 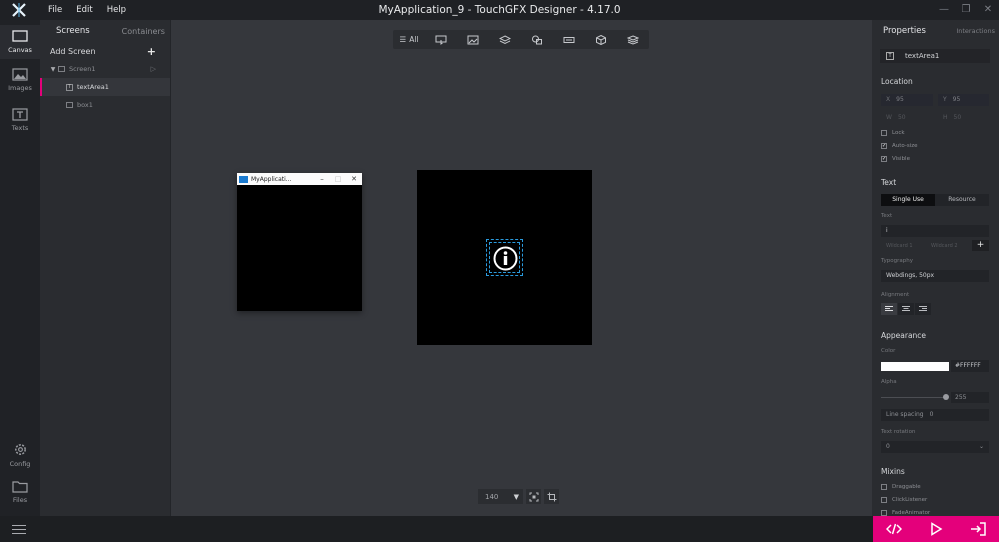 I want to click on play-screen-icon: ▷, so click(x=153, y=69).